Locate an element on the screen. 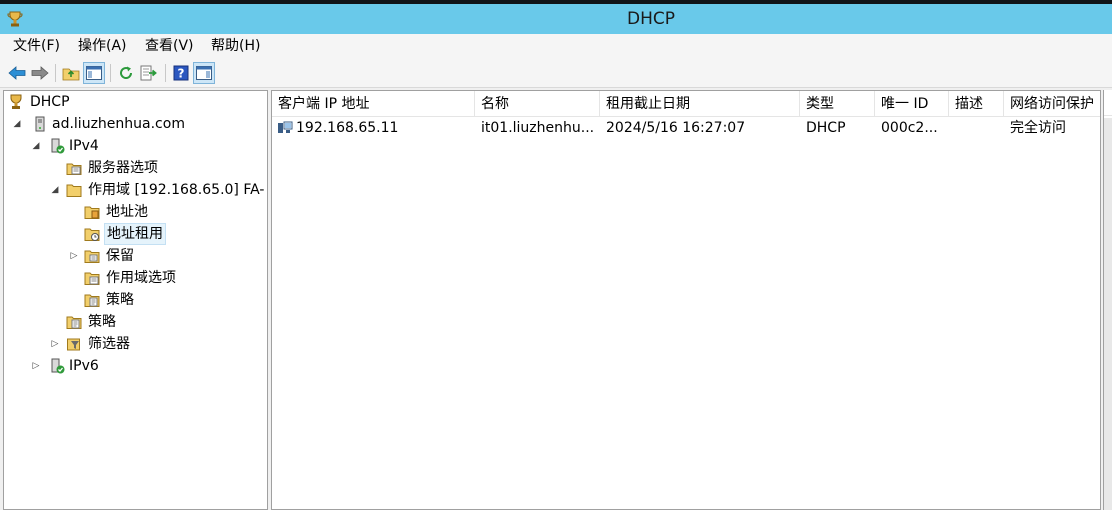  help-button: ? is located at coordinates (181, 73).